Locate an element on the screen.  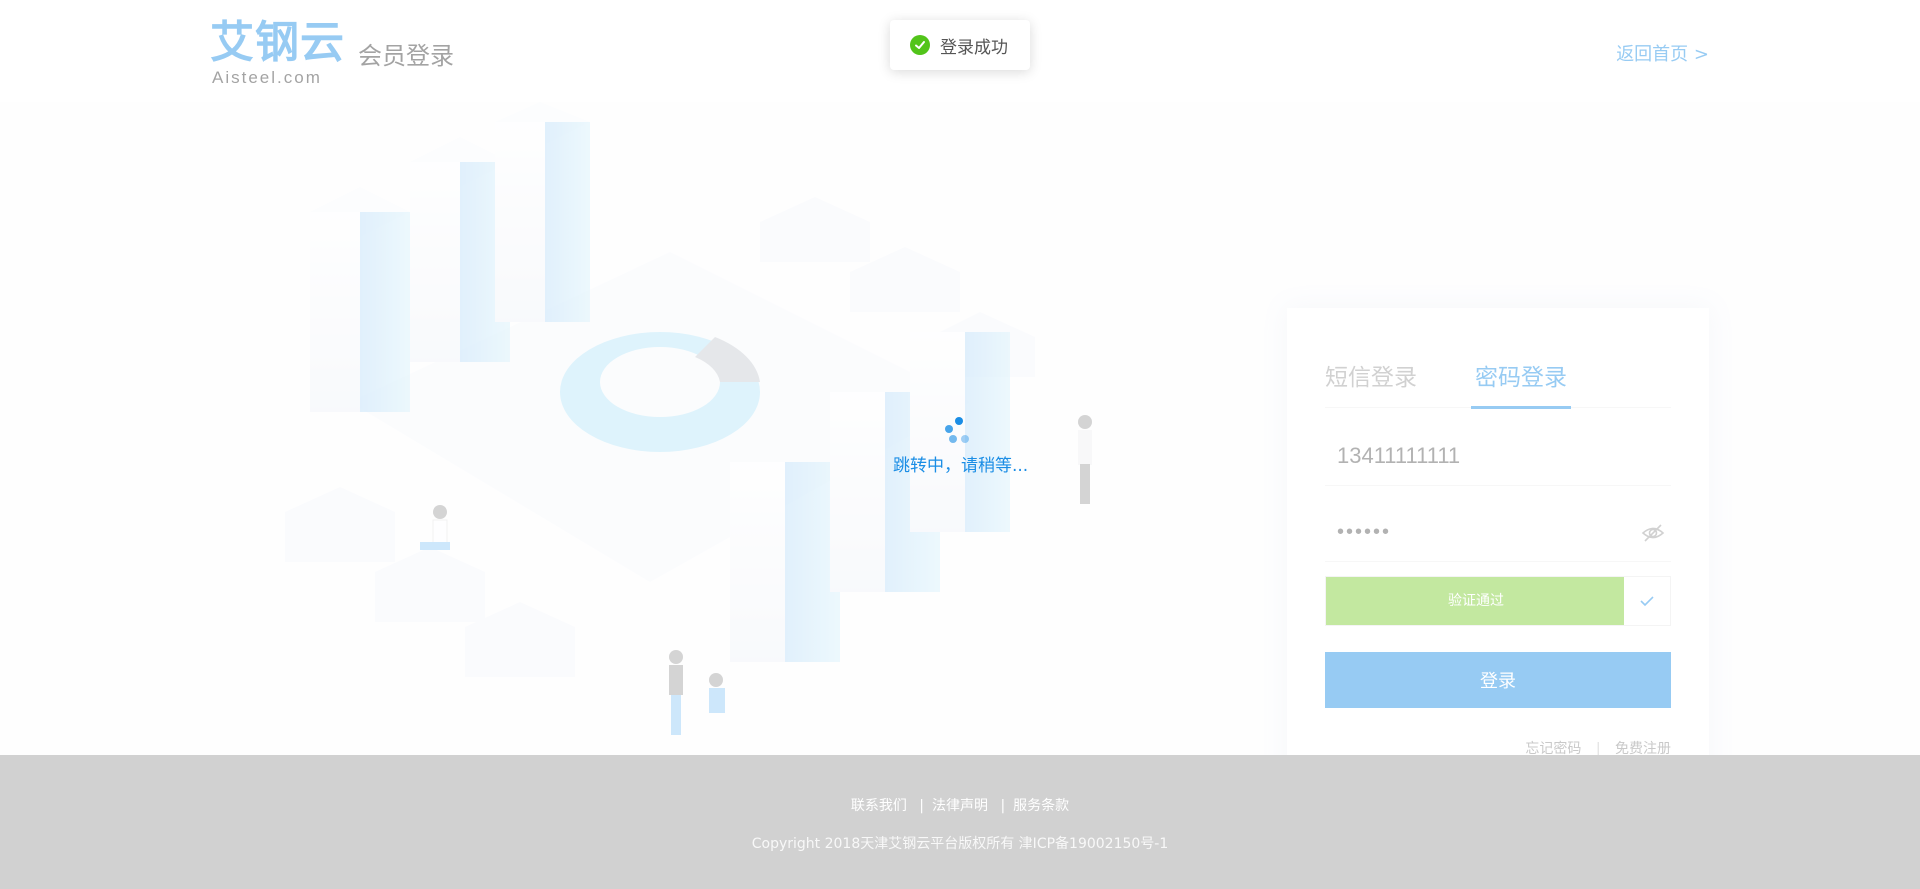
verify-status-bar: 验证通过 is located at coordinates (1476, 601).